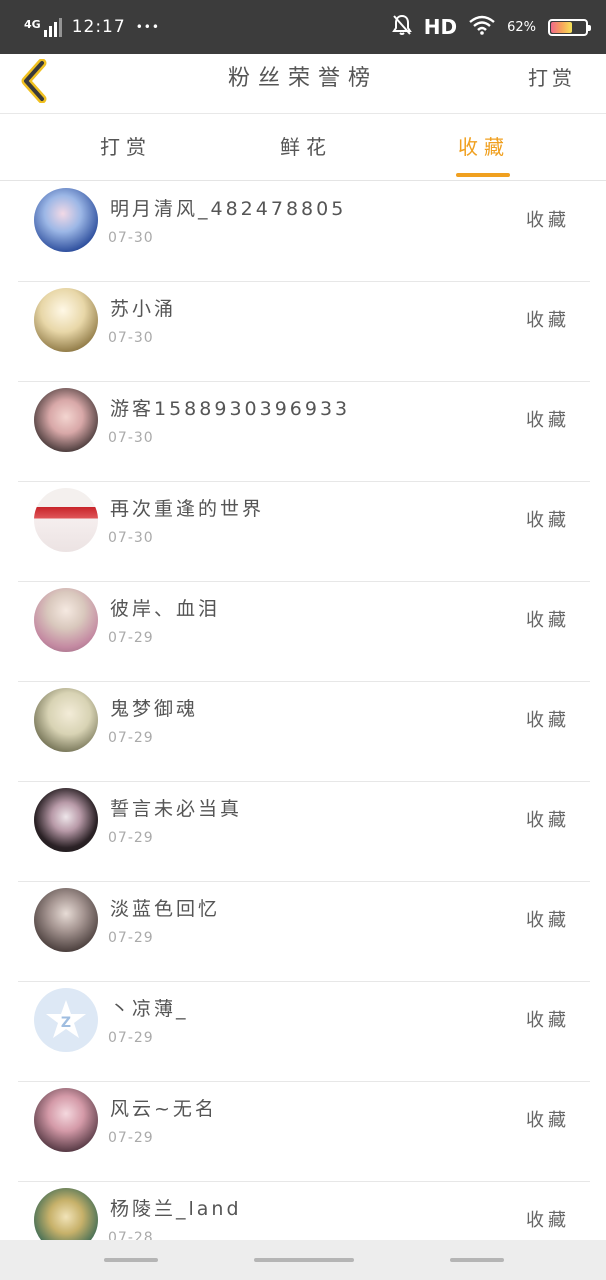 This screenshot has height=1280, width=606. What do you see at coordinates (176, 1209) in the screenshot?
I see `user-name: 杨陵兰_land` at bounding box center [176, 1209].